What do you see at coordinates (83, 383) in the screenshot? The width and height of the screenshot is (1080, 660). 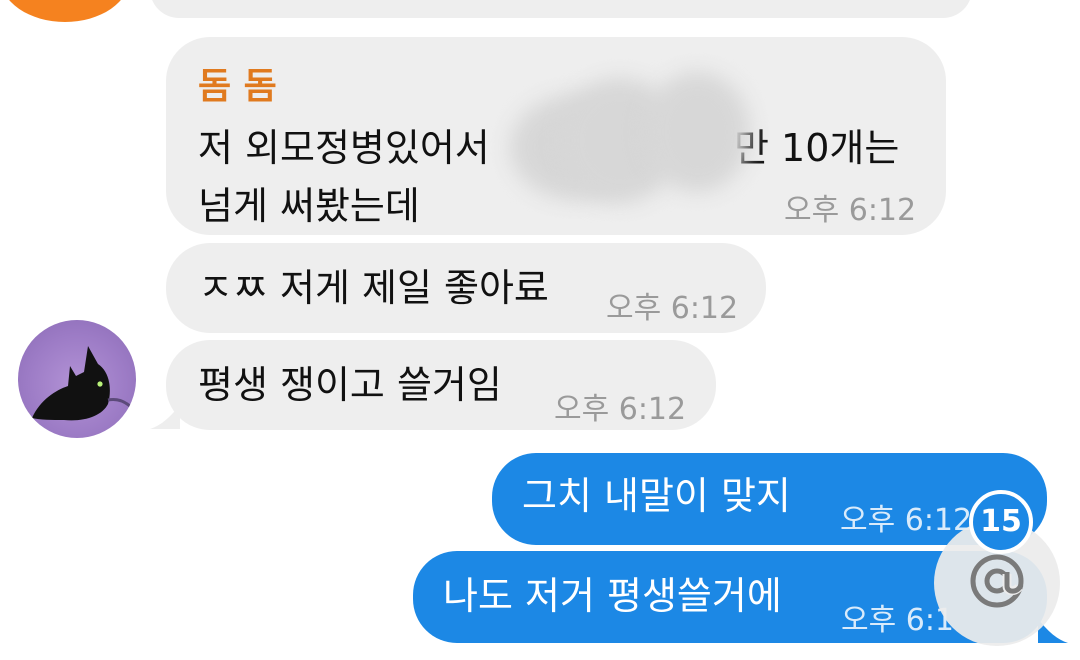 I see `cat-silhouette-icon` at bounding box center [83, 383].